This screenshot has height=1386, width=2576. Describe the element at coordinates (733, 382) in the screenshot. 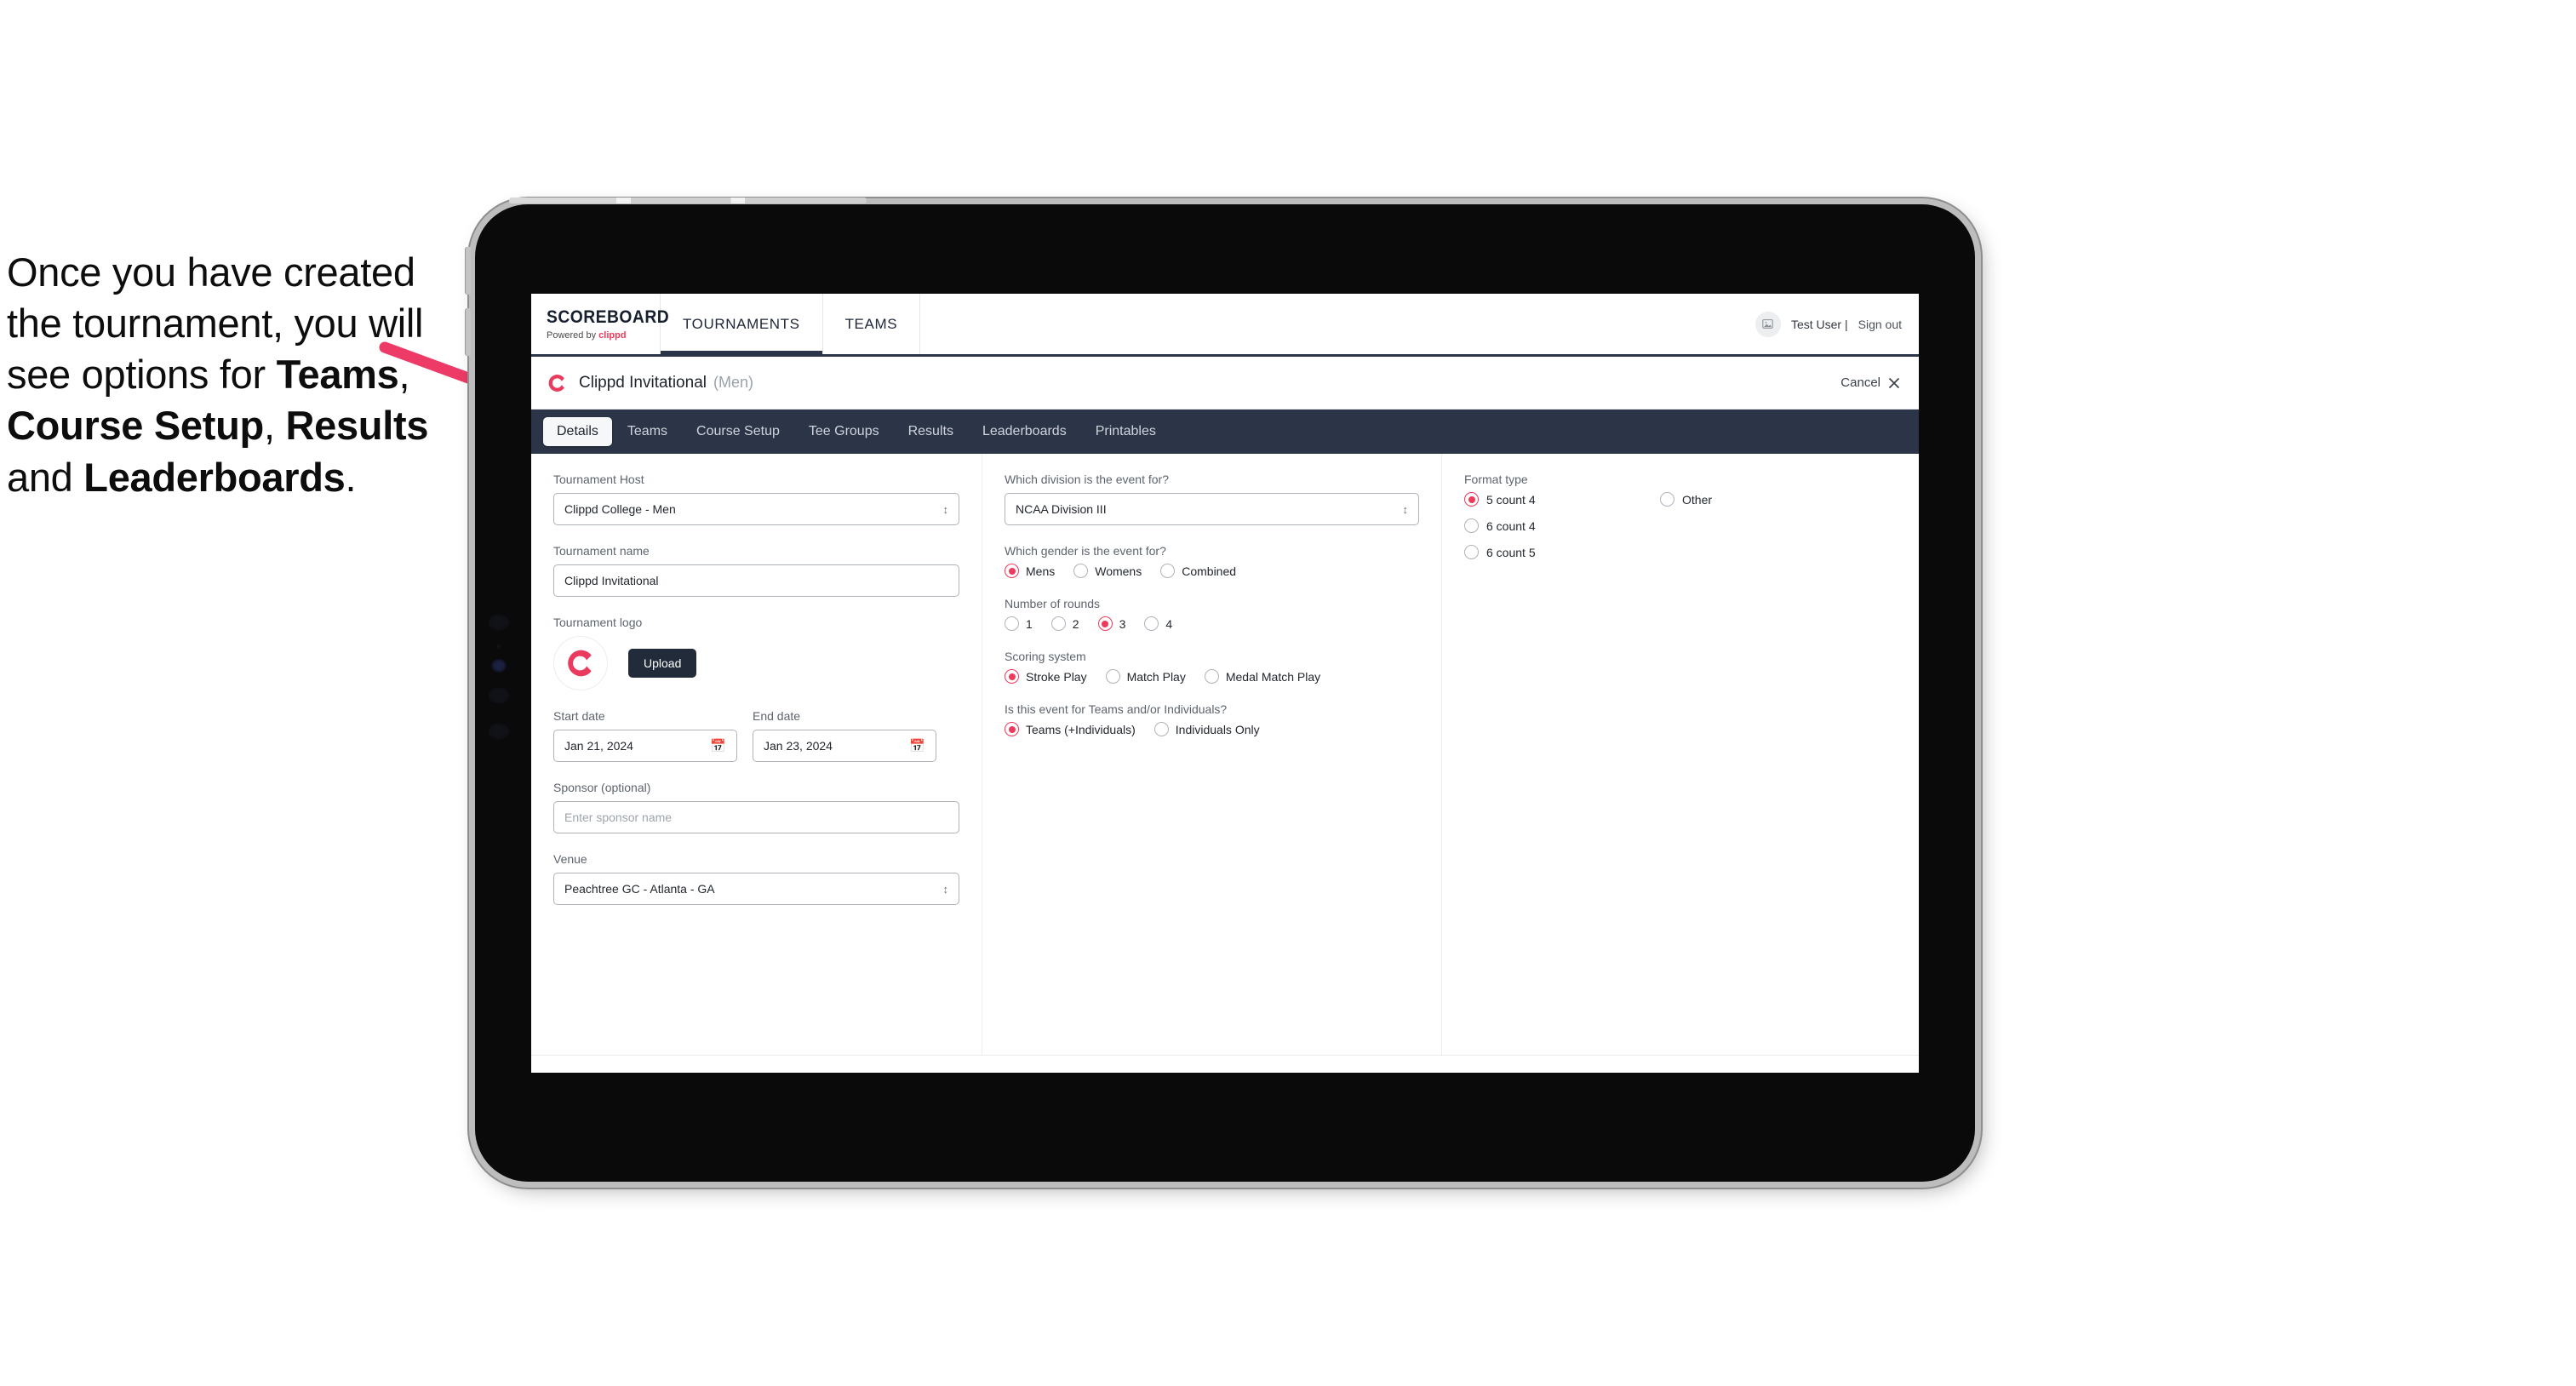

I see `title-gender-tag: (Men)` at that location.